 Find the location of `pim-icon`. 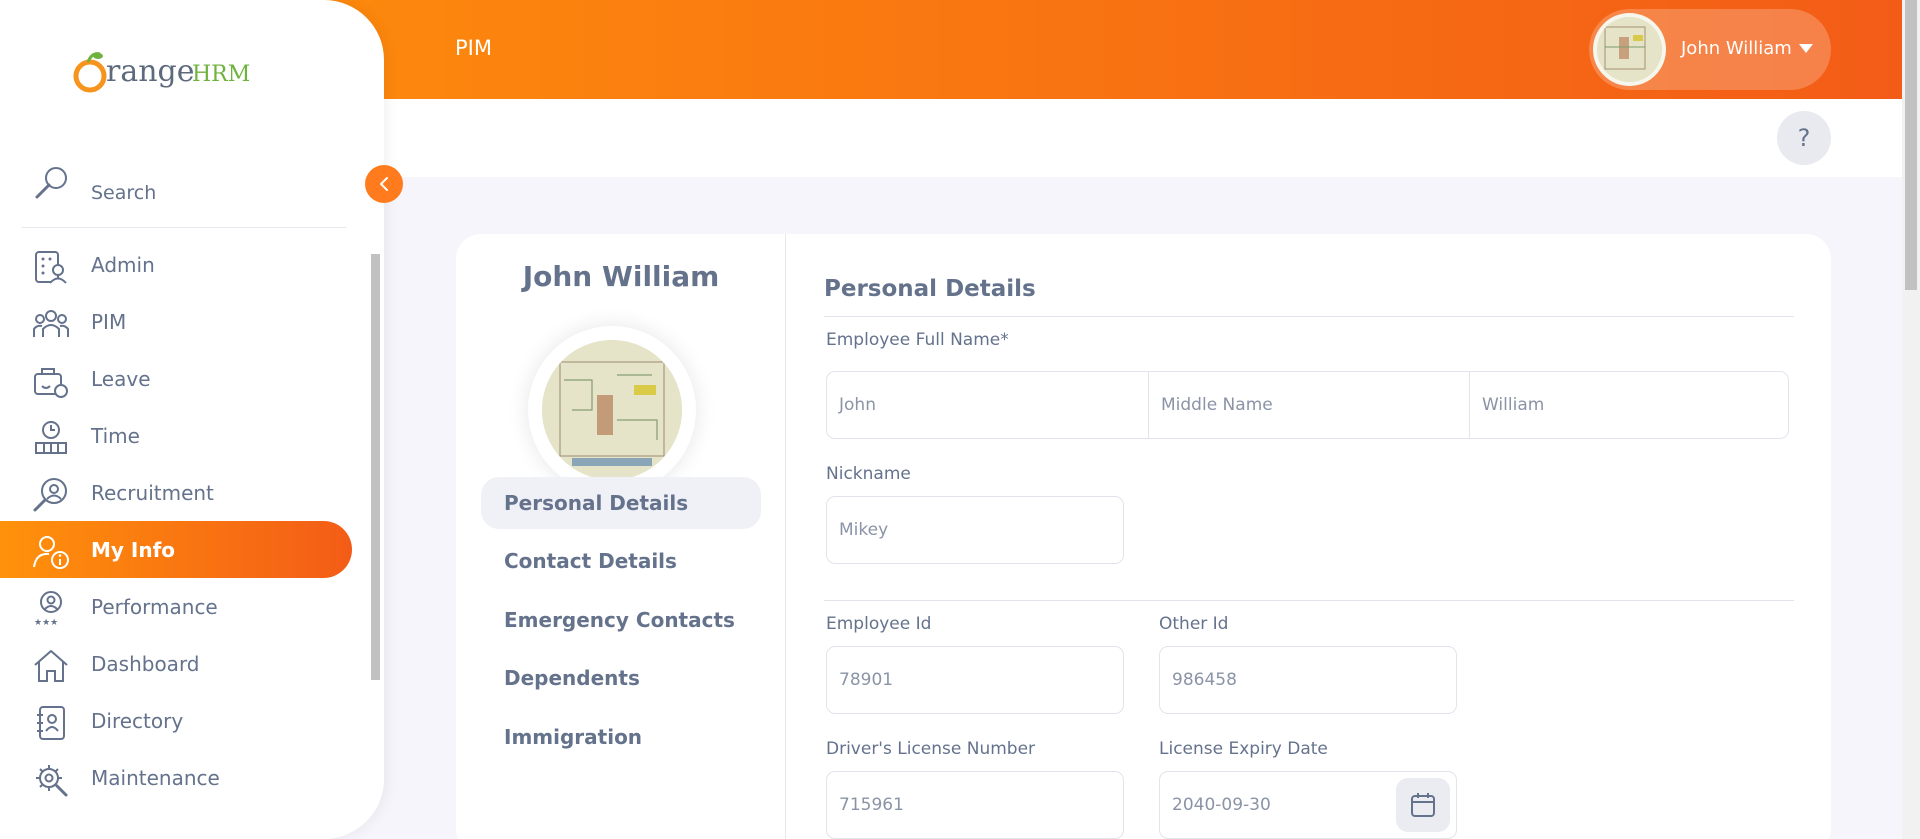

pim-icon is located at coordinates (51, 323).